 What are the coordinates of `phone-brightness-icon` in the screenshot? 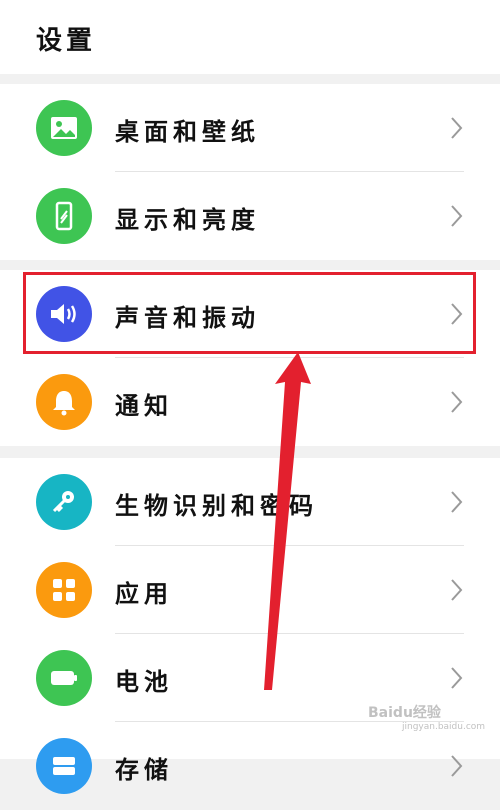 It's located at (64, 216).